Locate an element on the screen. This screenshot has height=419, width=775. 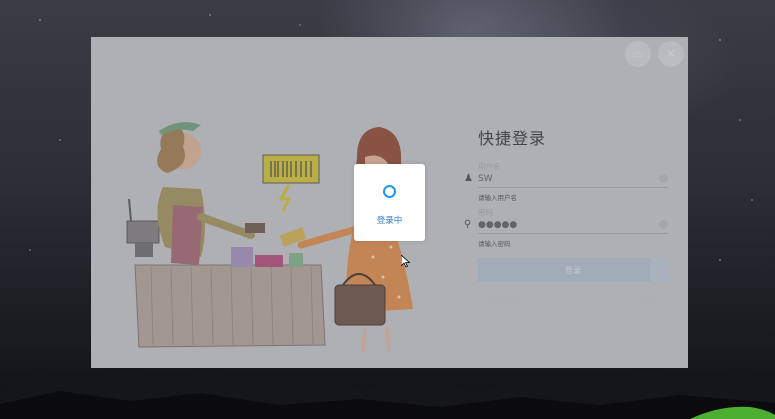
mouse-cursor-icon is located at coordinates (405, 261).